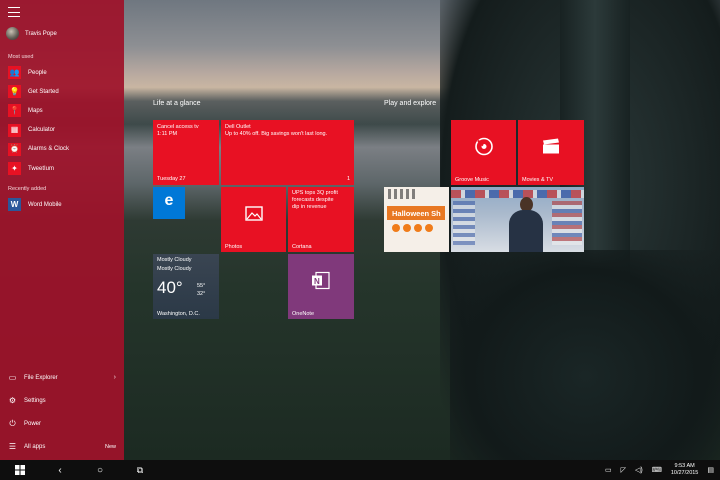 The height and width of the screenshot is (480, 720). Describe the element at coordinates (684, 466) in the screenshot. I see `clock-time: 9:53 AM` at that location.